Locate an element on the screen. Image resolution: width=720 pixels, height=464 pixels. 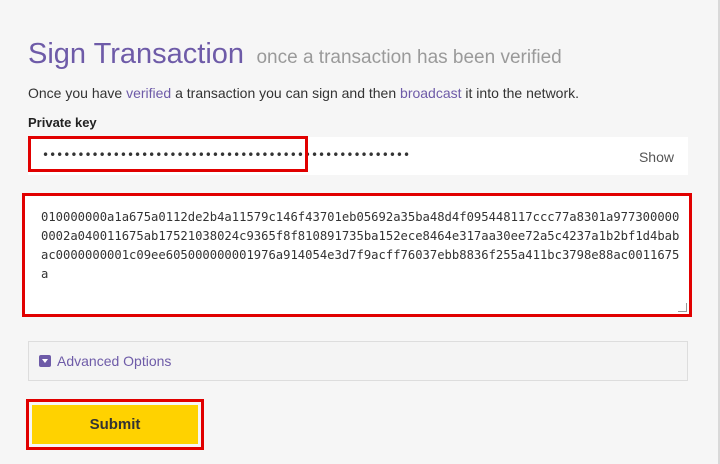
chevron-down-square-icon is located at coordinates (45, 361).